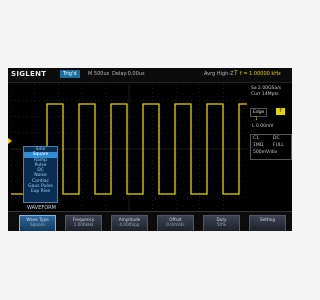 Image resolution: width=320 pixels, height=300 pixels. I want to click on softkey-value: 1.000kHz, so click(83, 224).